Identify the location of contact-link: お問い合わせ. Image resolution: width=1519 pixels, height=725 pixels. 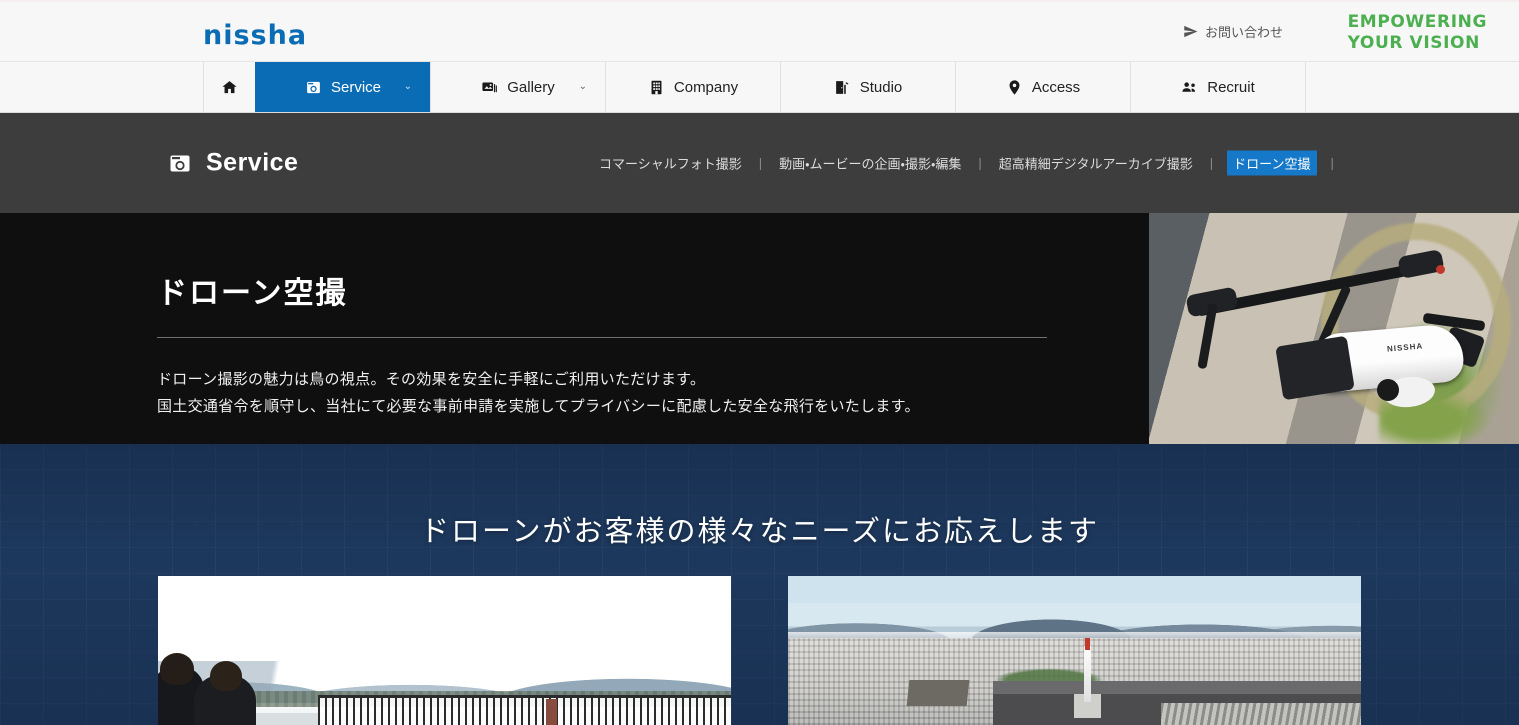
(1233, 31).